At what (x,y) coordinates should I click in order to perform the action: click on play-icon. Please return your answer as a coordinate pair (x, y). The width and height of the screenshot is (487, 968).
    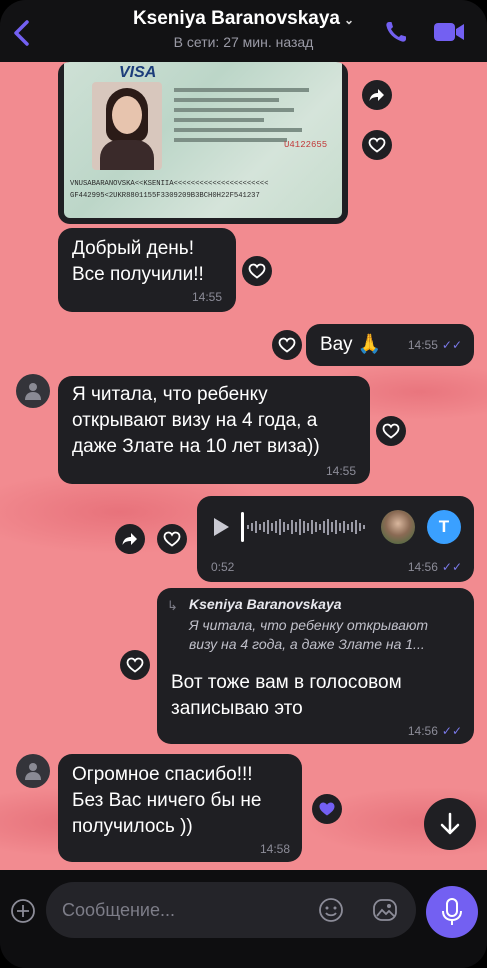
    Looking at the image, I should click on (221, 527).